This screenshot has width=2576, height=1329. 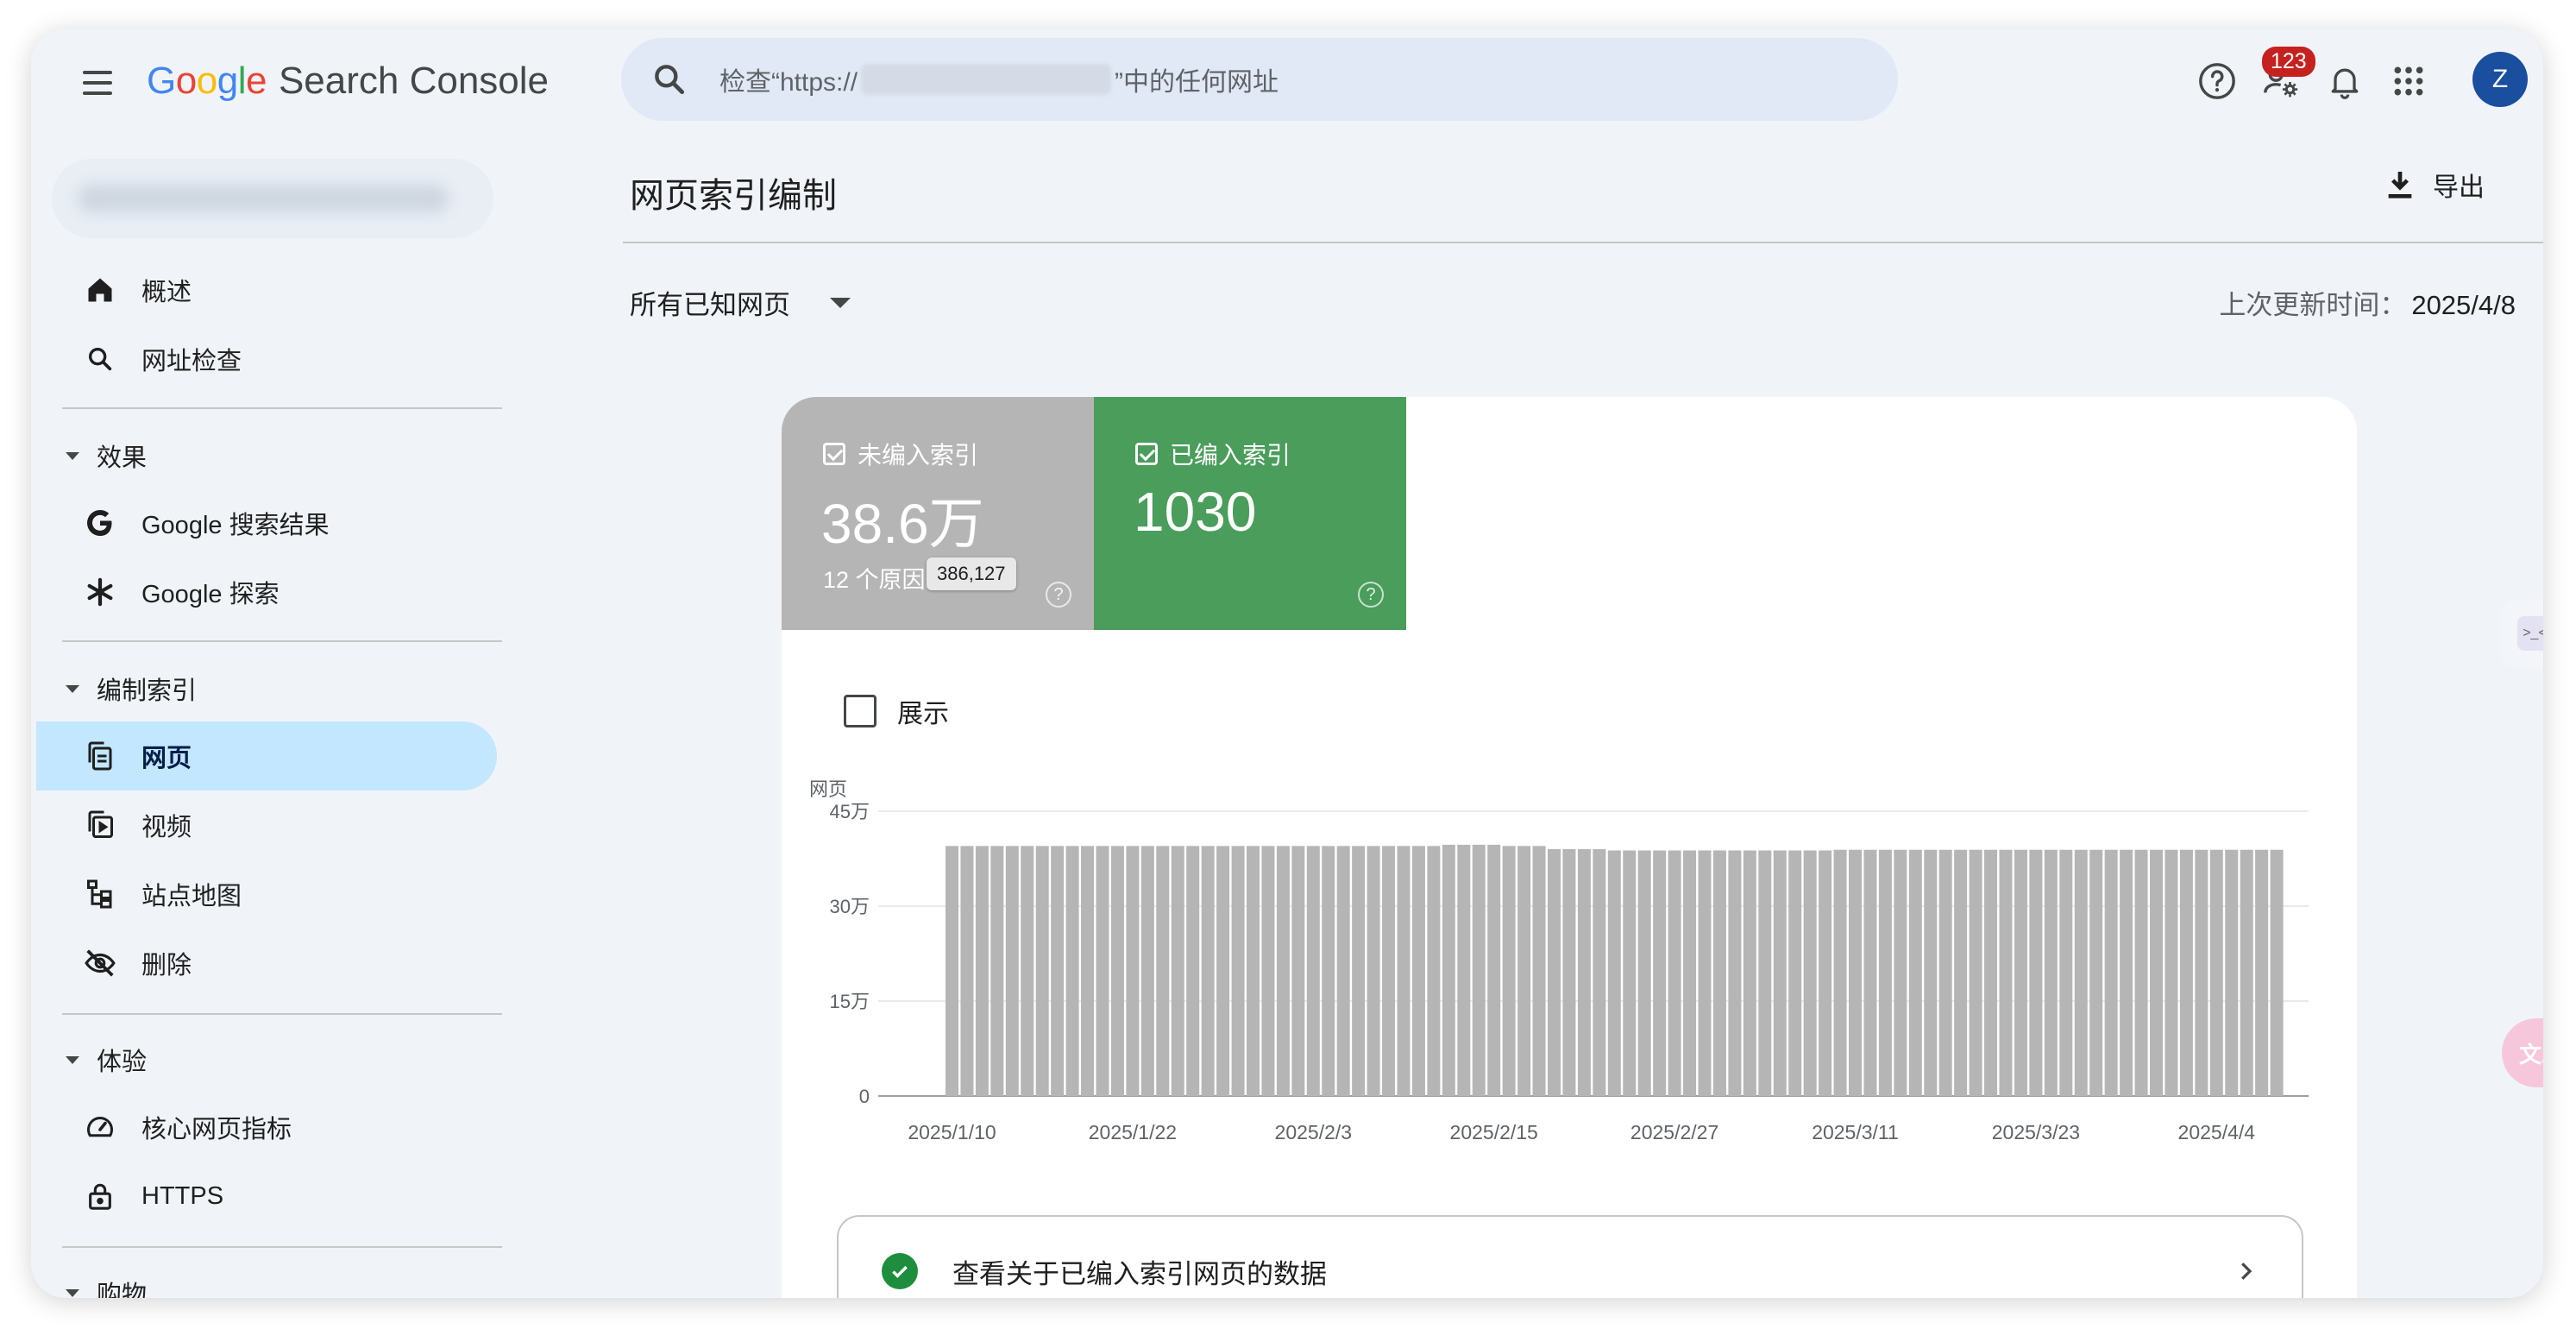 What do you see at coordinates (1570, 1256) in the screenshot?
I see `view-indexed-pages-link: 查看关于已编入索引网页的数据` at bounding box center [1570, 1256].